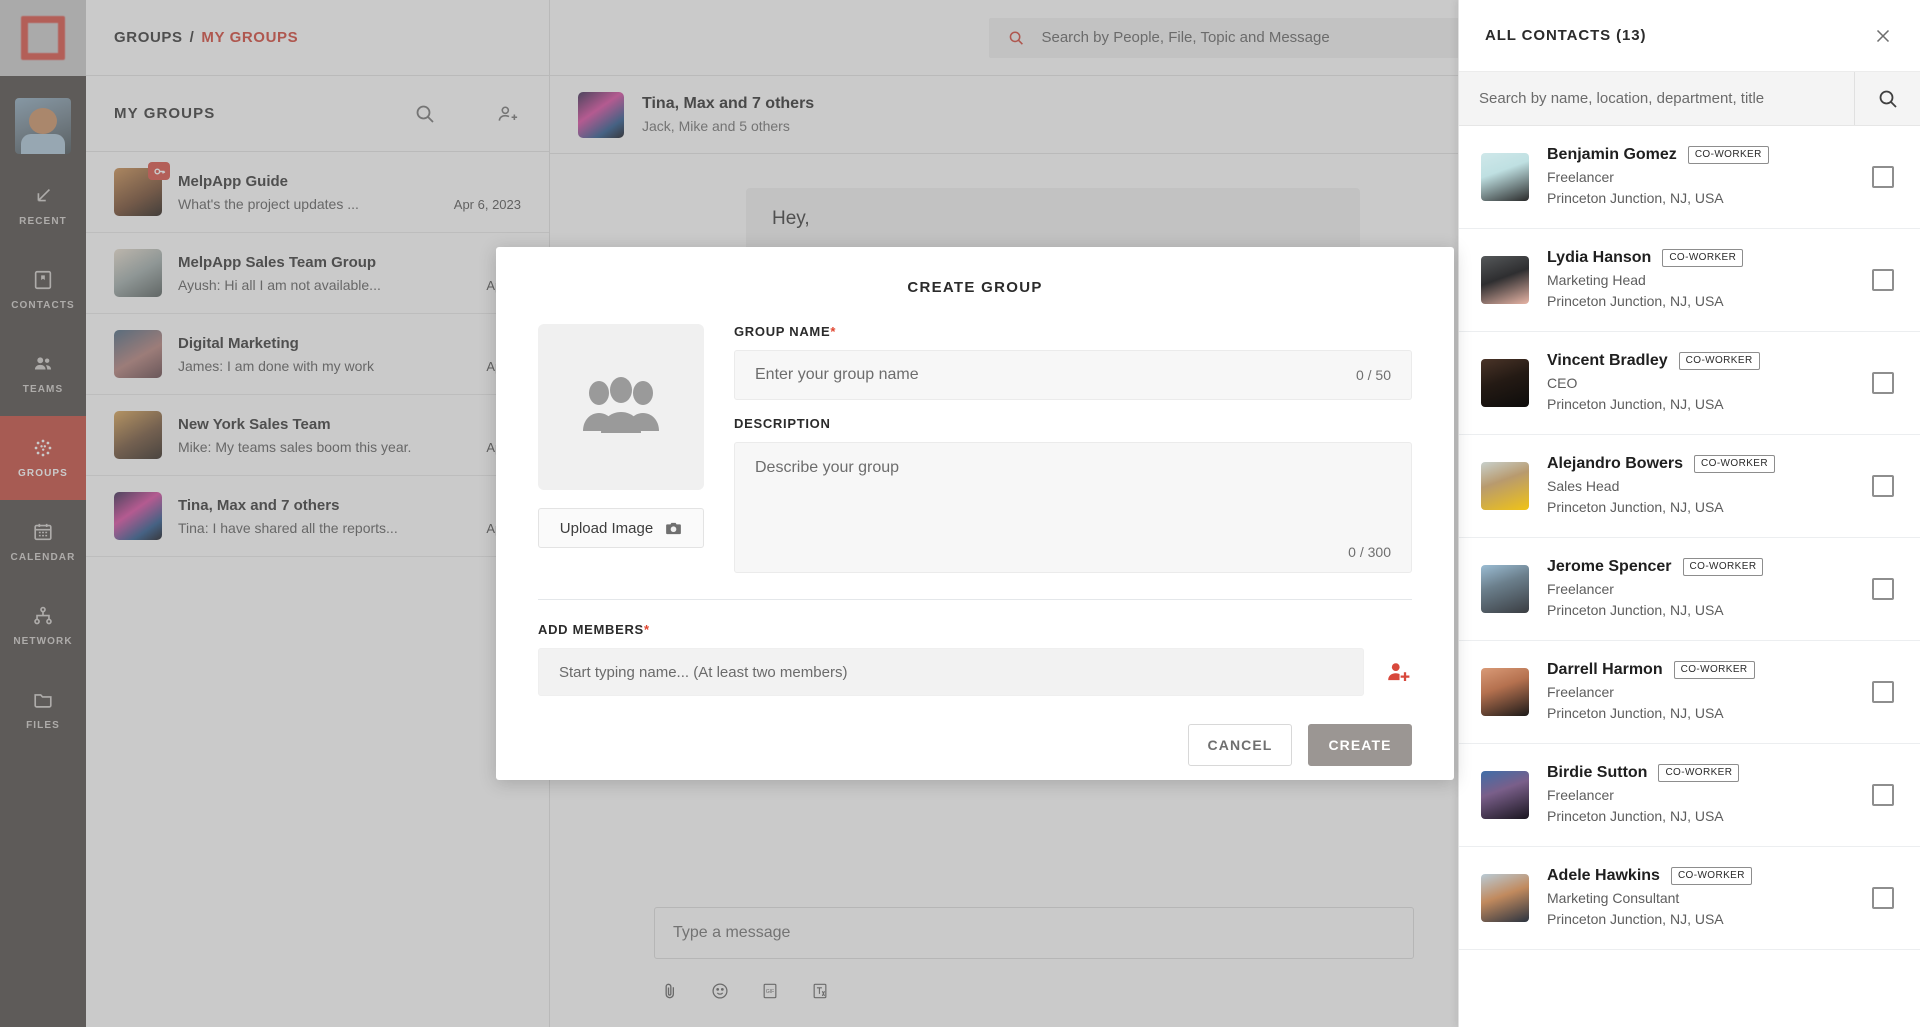 The width and height of the screenshot is (1920, 1027). I want to click on group-name-counter: 0 / 50, so click(1373, 375).